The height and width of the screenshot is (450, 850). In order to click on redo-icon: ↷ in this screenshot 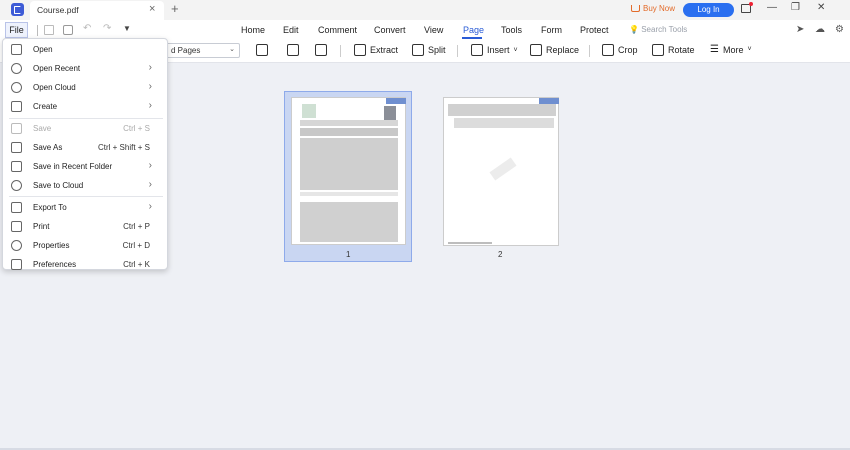, I will do `click(108, 28)`.